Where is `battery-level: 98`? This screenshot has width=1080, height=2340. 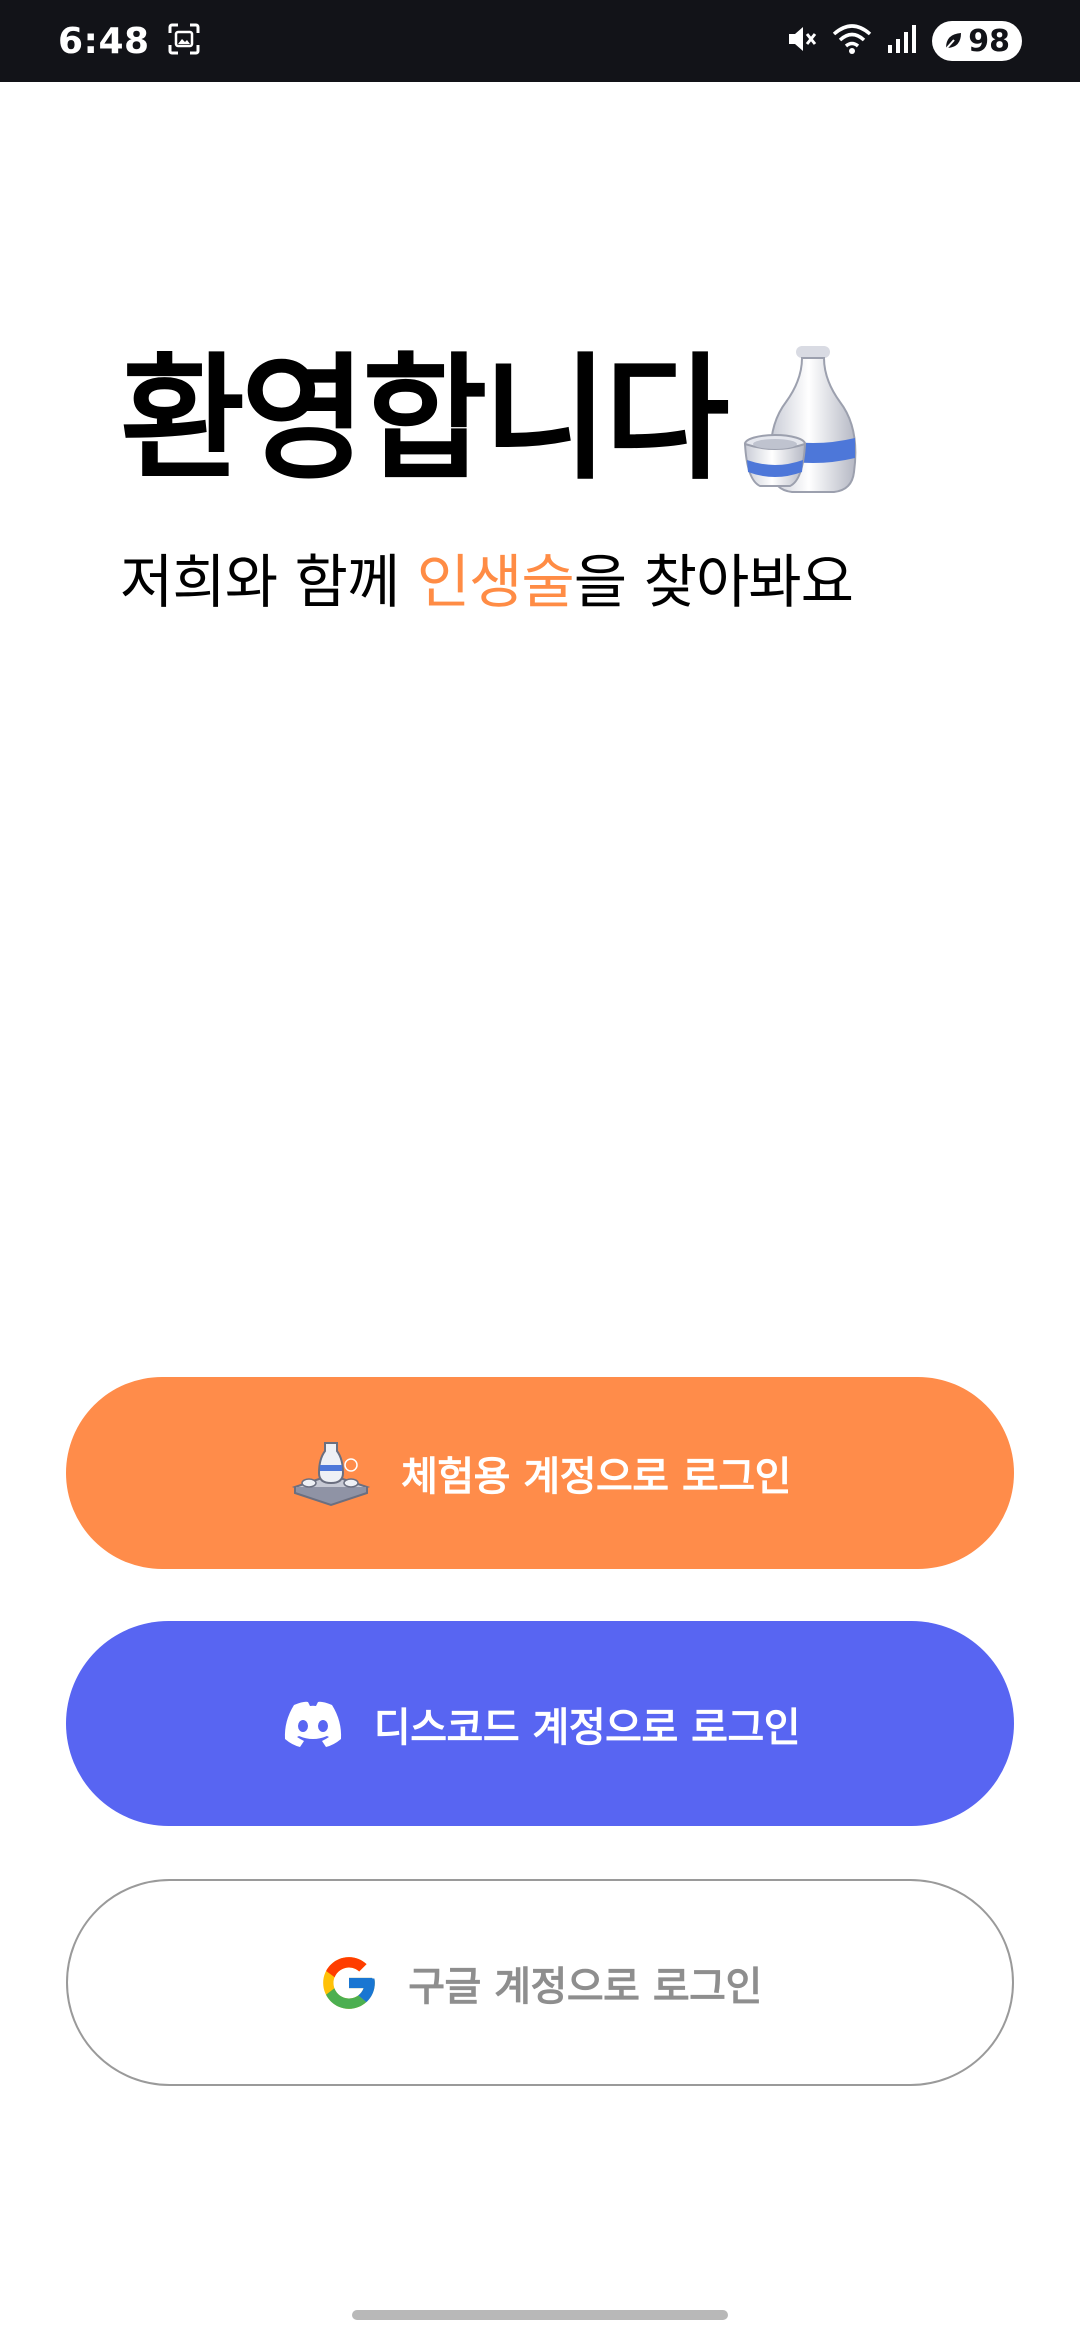 battery-level: 98 is located at coordinates (989, 41).